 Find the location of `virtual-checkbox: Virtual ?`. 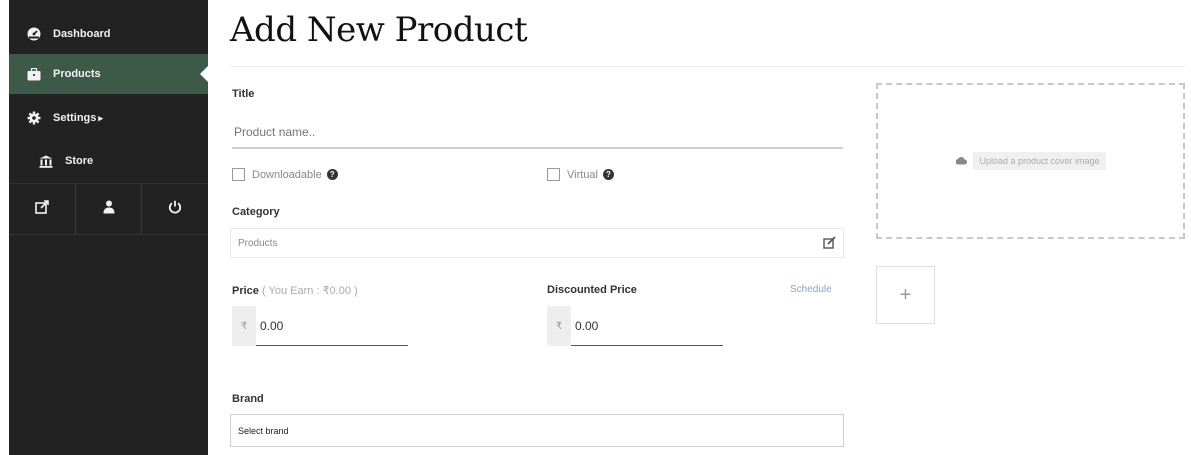

virtual-checkbox: Virtual ? is located at coordinates (580, 174).